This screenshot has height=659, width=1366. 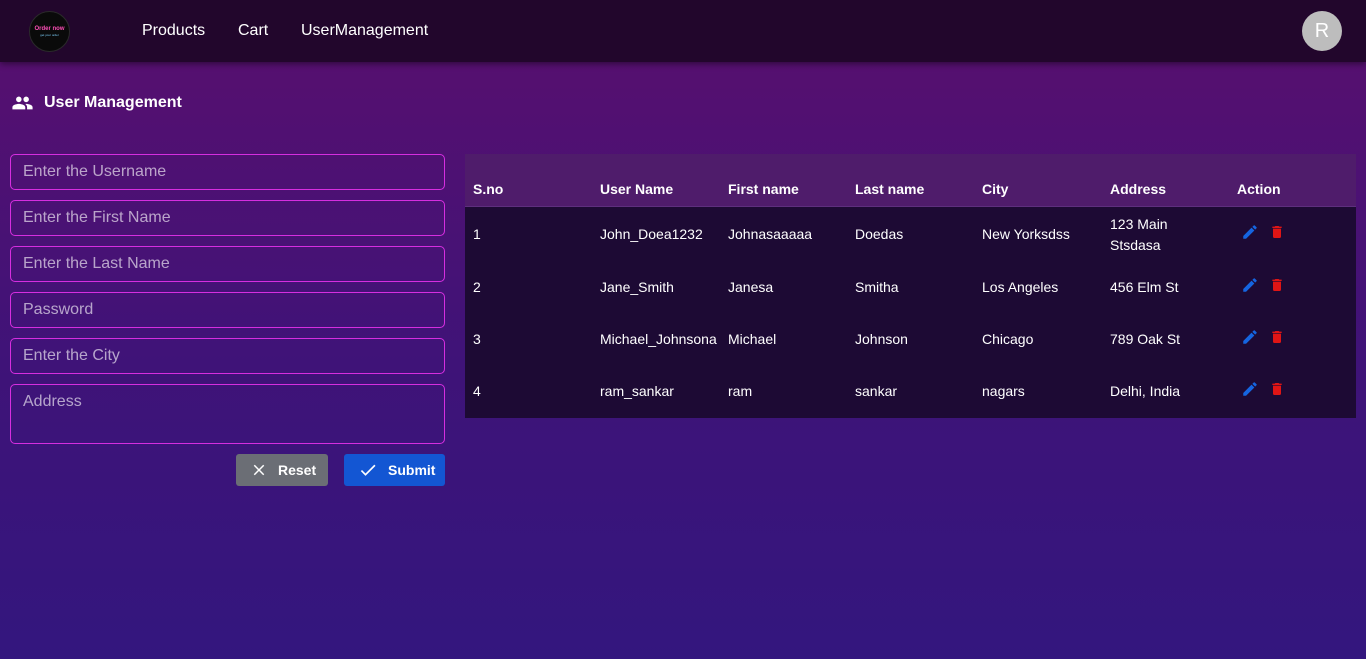 I want to click on first-name-input, so click(x=227, y=218).